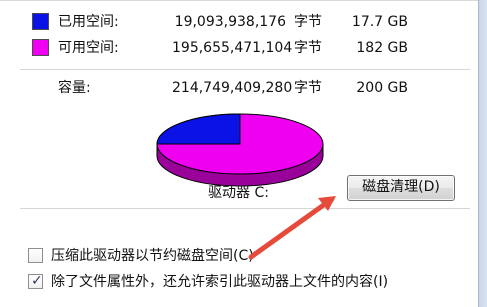 This screenshot has width=487, height=307. Describe the element at coordinates (74, 88) in the screenshot. I see `capacity-label: 容量:` at that location.